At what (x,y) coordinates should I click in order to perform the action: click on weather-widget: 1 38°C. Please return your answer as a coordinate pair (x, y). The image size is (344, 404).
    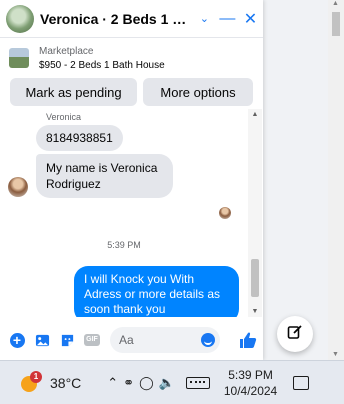
    Looking at the image, I should click on (50, 381).